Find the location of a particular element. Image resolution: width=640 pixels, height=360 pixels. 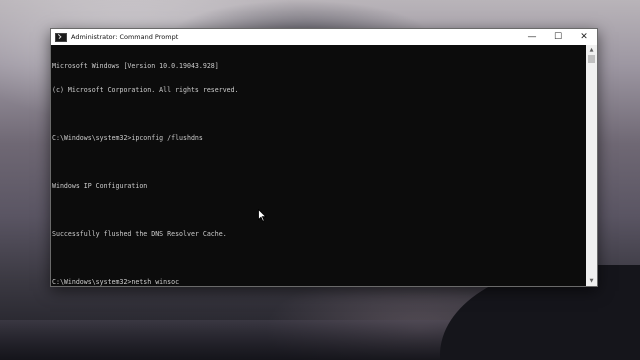

scroll-up-button: ▲ is located at coordinates (591, 50).